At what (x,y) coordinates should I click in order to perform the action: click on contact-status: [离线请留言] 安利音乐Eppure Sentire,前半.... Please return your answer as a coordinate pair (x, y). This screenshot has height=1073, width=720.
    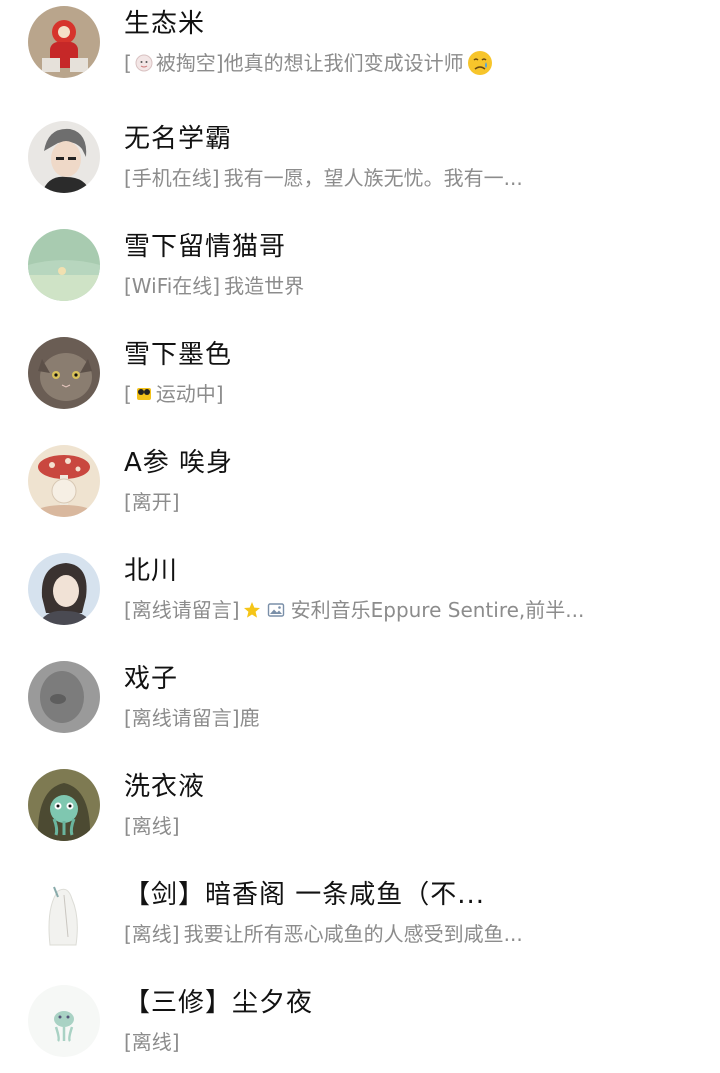
    Looking at the image, I should click on (402, 610).